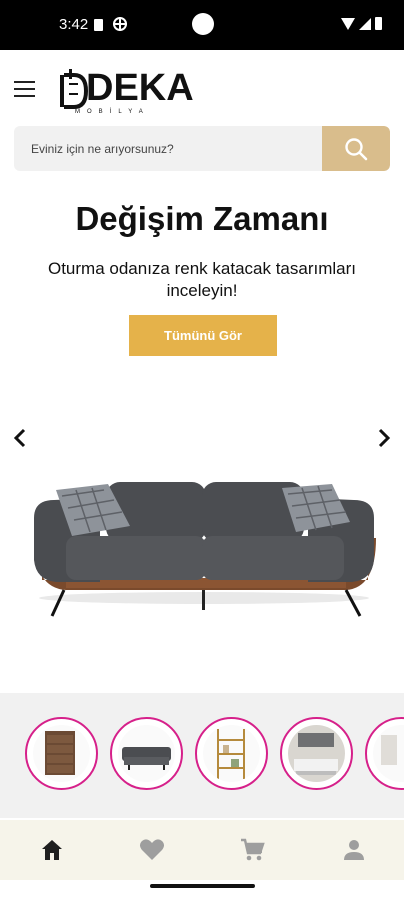  I want to click on dresser-image, so click(61, 753).